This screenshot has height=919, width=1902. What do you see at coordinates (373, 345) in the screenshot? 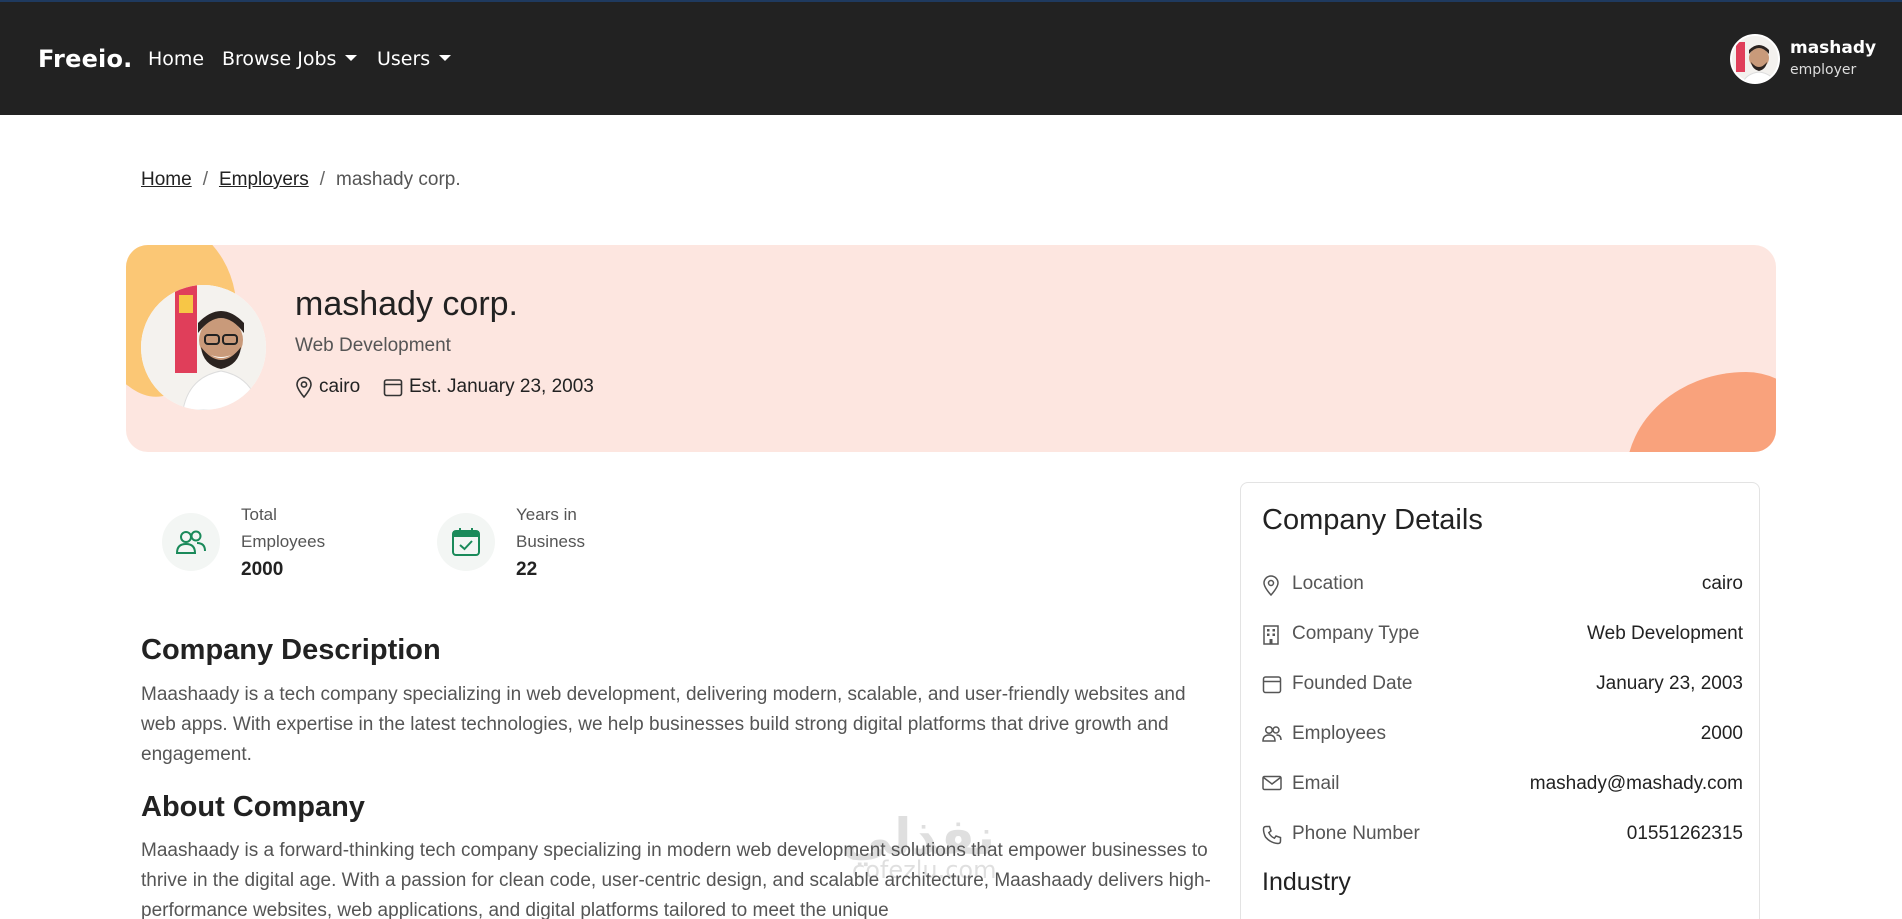
I see `company-type: Web Development` at bounding box center [373, 345].